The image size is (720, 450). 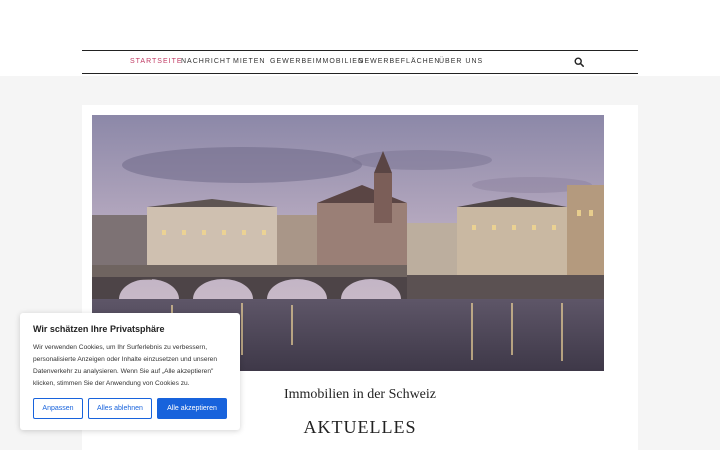 What do you see at coordinates (58, 408) in the screenshot?
I see `customize-button: Anpassen` at bounding box center [58, 408].